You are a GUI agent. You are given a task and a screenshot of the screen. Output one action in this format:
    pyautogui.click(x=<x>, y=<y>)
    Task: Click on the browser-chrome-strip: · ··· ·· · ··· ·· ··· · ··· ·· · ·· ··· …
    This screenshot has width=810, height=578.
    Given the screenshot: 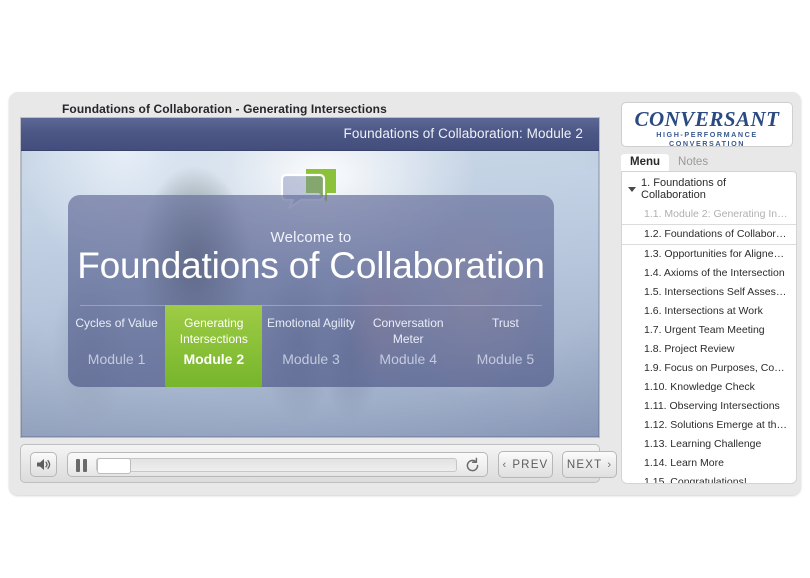 What is the action you would take?
    pyautogui.click(x=405, y=4)
    